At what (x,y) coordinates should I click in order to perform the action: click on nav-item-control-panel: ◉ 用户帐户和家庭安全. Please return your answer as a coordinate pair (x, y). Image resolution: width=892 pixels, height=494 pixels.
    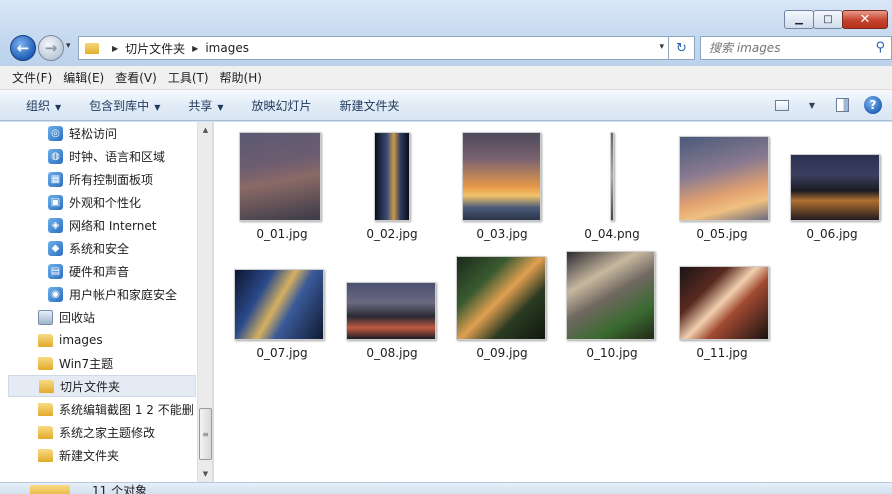
    Looking at the image, I should click on (98, 294).